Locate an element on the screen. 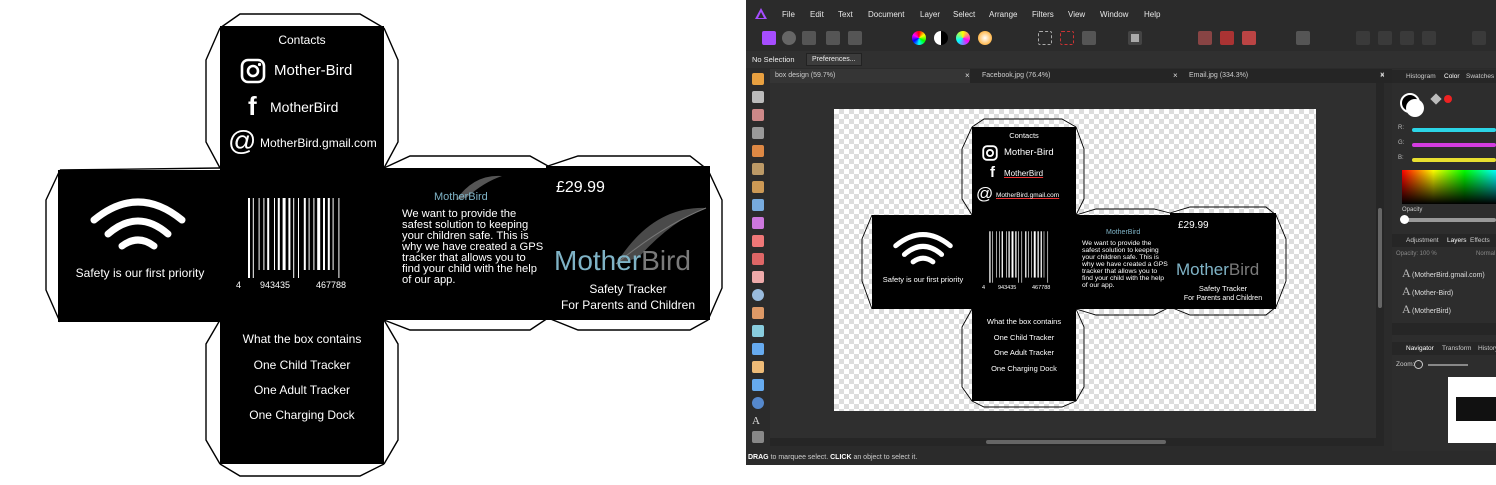 This screenshot has width=1496, height=485. tab-close-box-design: × is located at coordinates (967, 76).